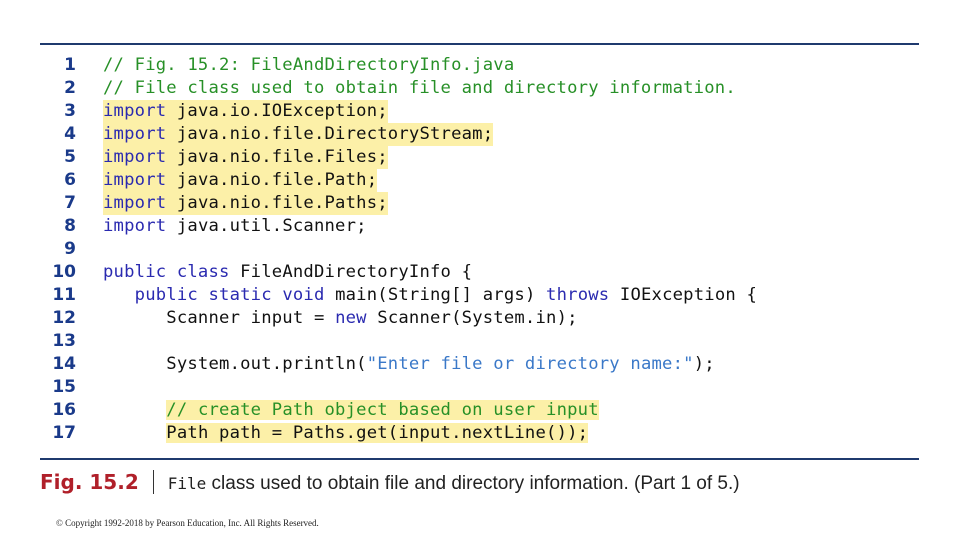 This screenshot has width=960, height=540. Describe the element at coordinates (351, 318) in the screenshot. I see `keyword: new` at that location.